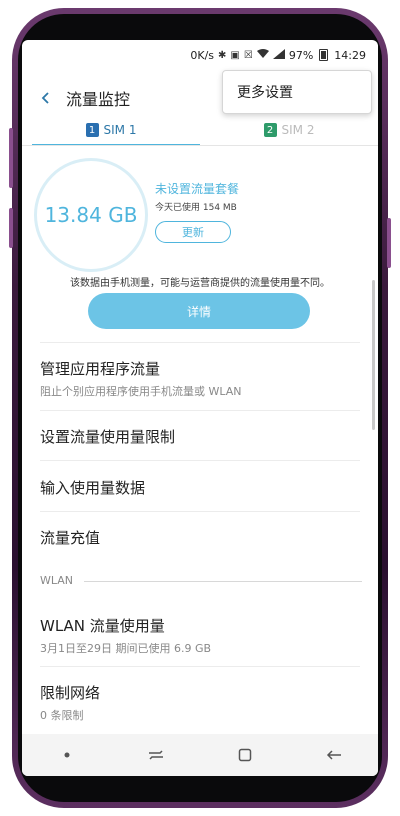 The image size is (400, 816). What do you see at coordinates (297, 92) in the screenshot?
I see `more-settings-menu-item: 更多设置` at bounding box center [297, 92].